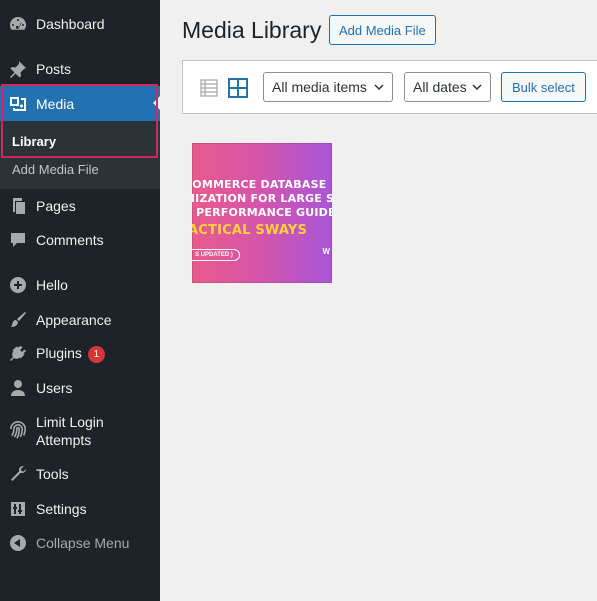 This screenshot has height=601, width=597. Describe the element at coordinates (64, 440) in the screenshot. I see `limit-login-line2: Attempts` at that location.